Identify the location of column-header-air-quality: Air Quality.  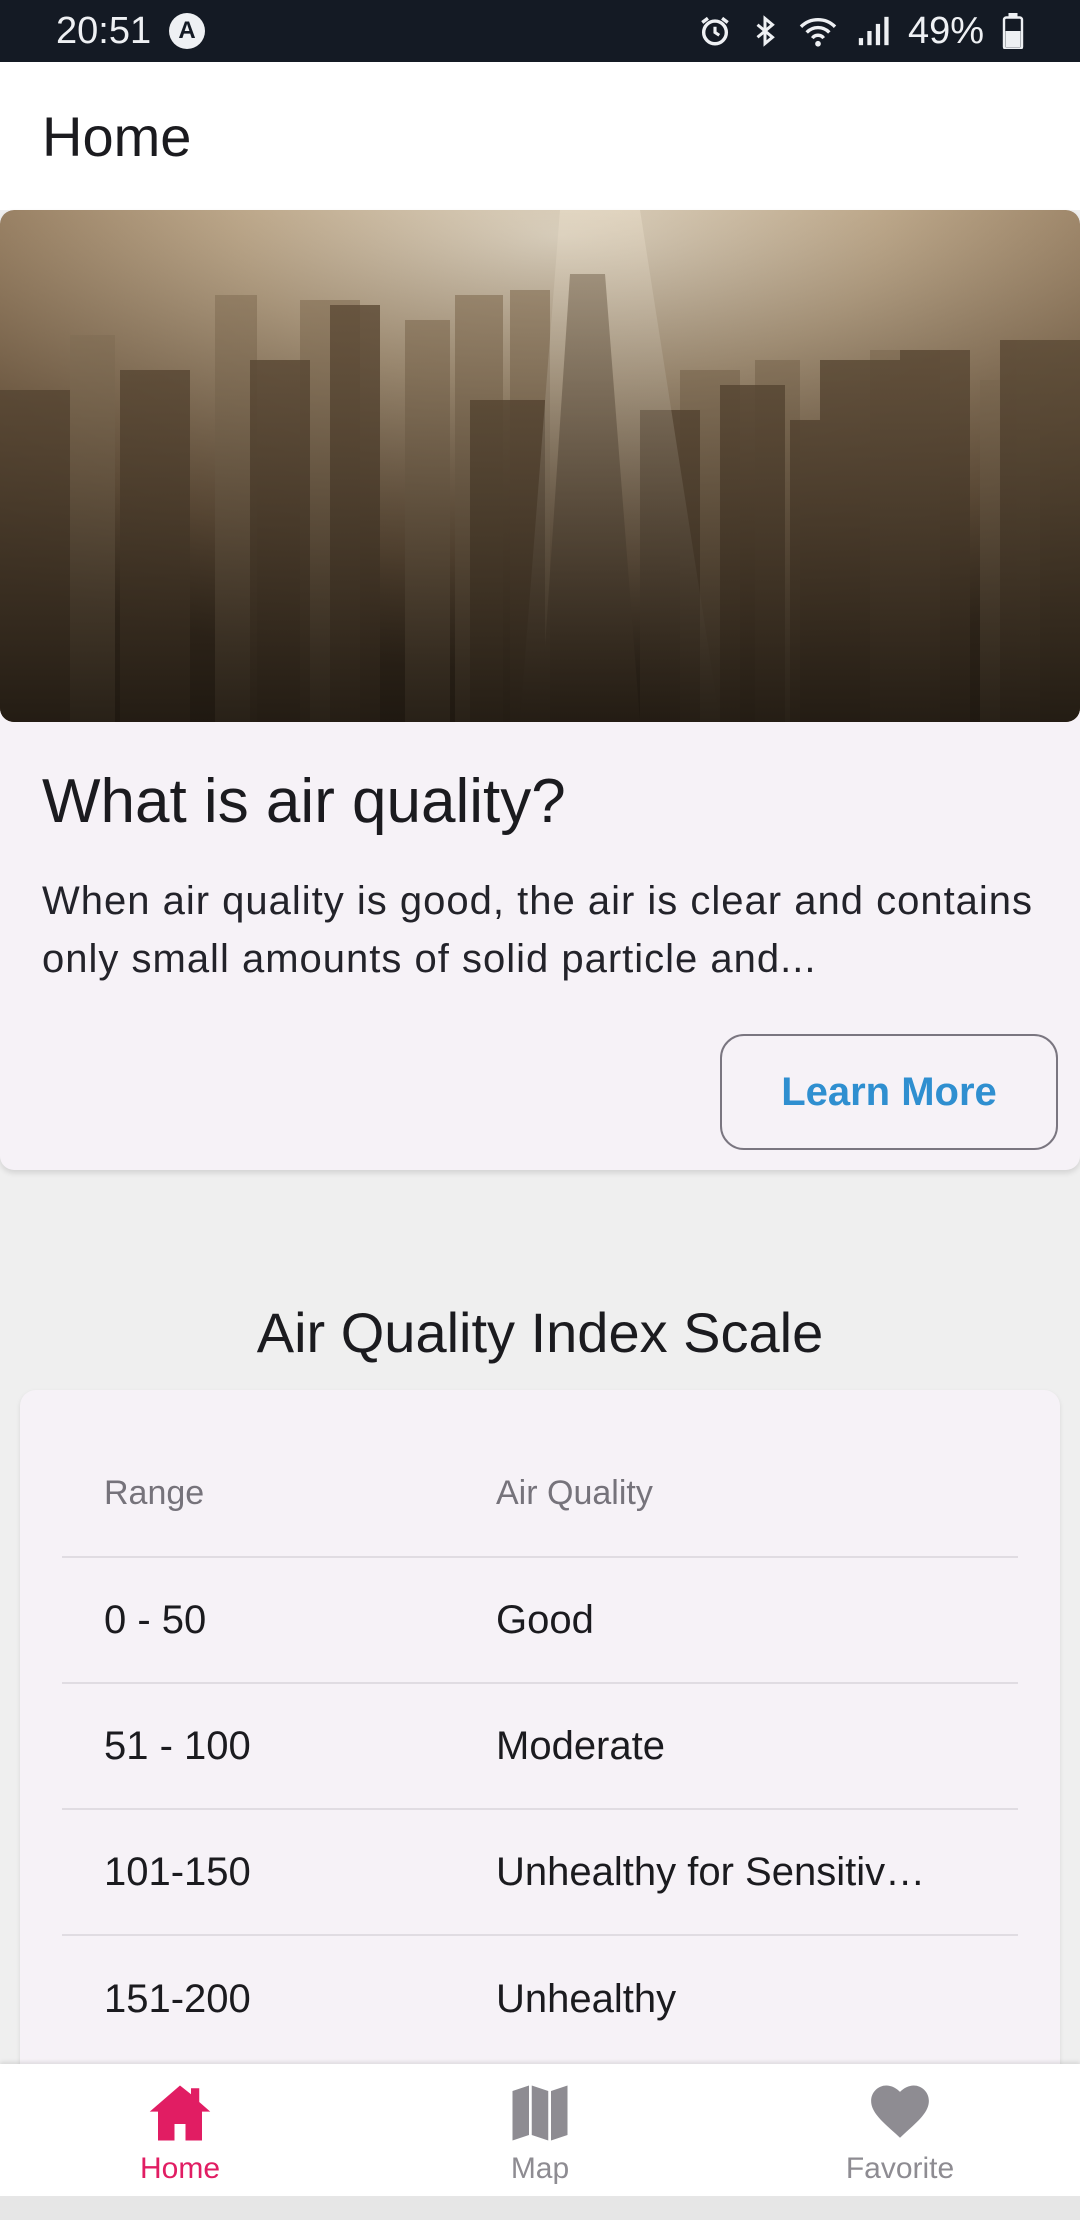
(574, 1492).